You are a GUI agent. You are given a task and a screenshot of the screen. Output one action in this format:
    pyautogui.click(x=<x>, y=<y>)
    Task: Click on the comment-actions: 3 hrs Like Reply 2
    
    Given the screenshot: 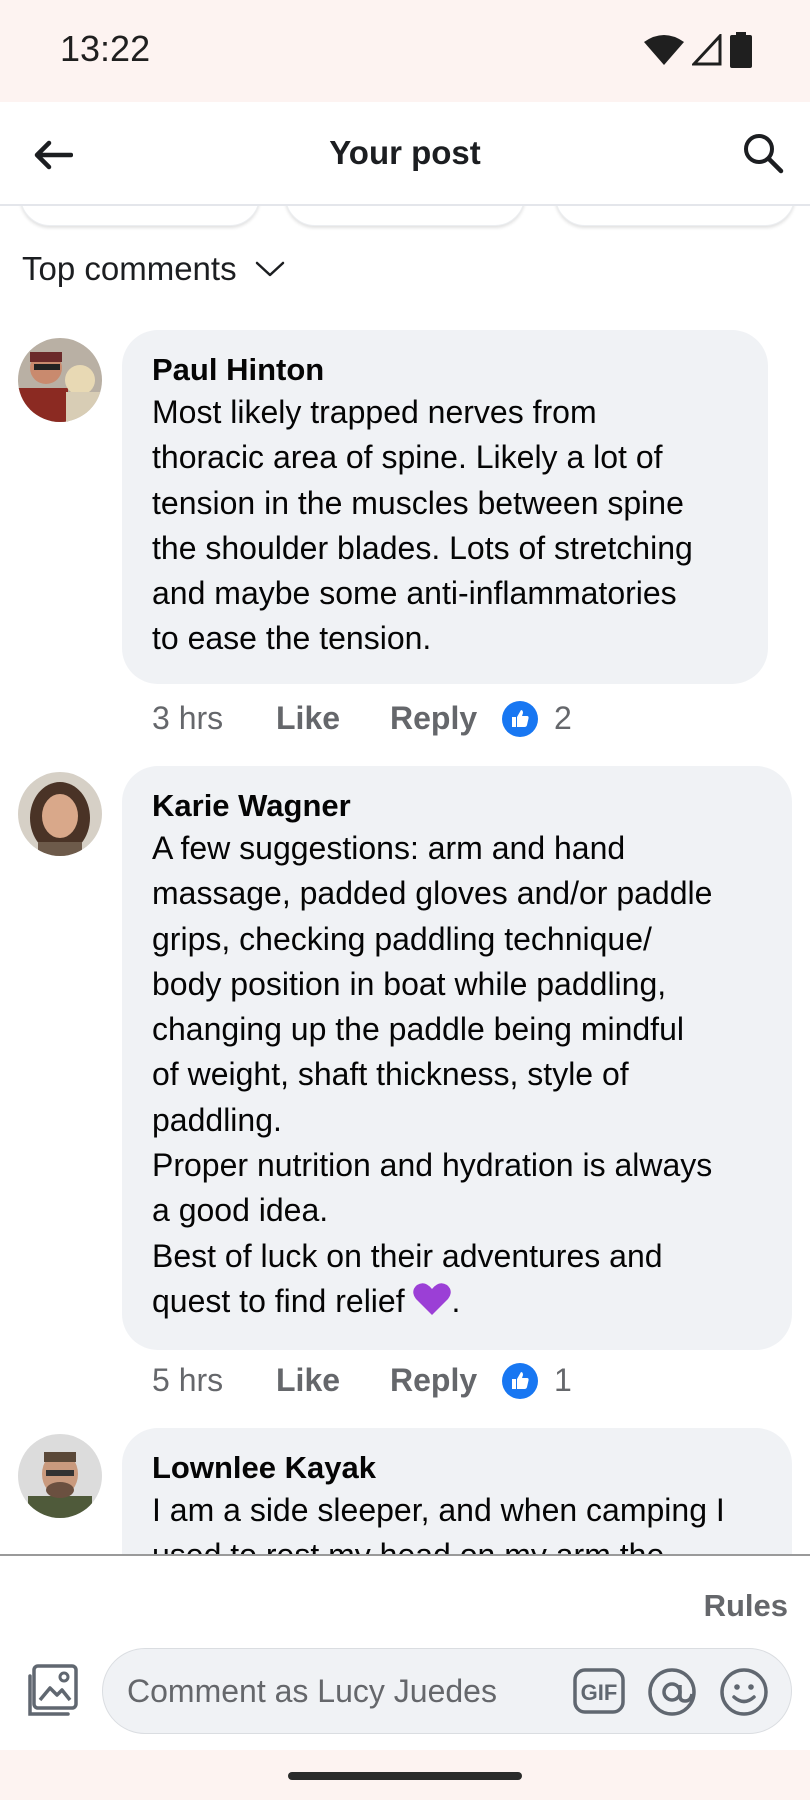 What is the action you would take?
    pyautogui.click(x=362, y=718)
    